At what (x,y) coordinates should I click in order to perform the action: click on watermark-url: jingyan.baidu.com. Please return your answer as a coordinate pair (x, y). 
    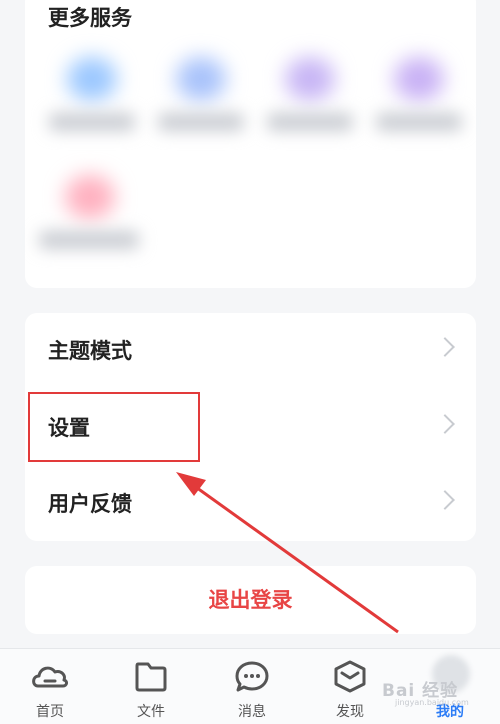
    Looking at the image, I should click on (432, 702).